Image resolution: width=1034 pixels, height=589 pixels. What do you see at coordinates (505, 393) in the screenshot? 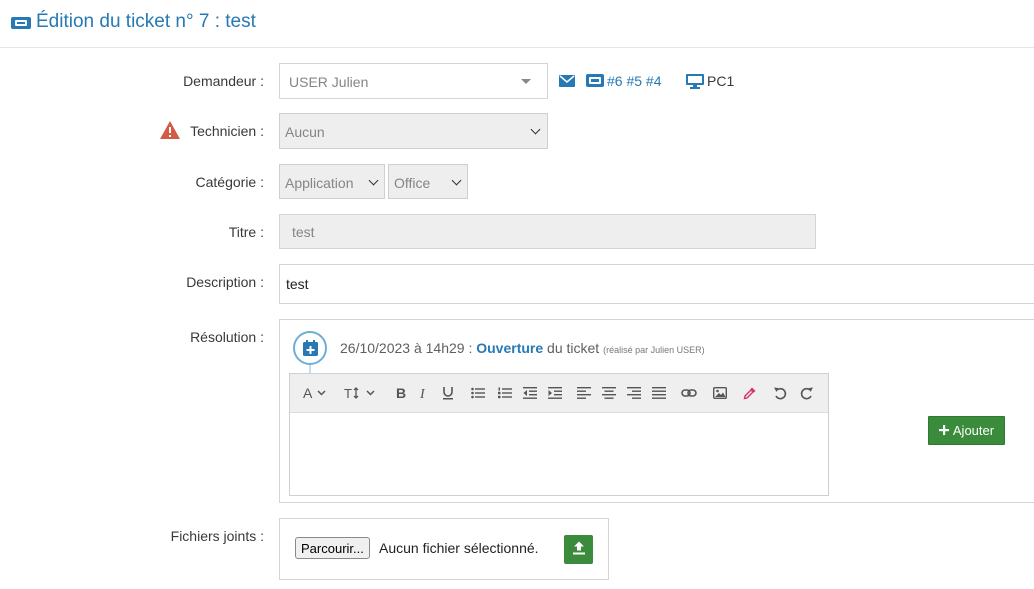
I see `numbered-list-icon` at bounding box center [505, 393].